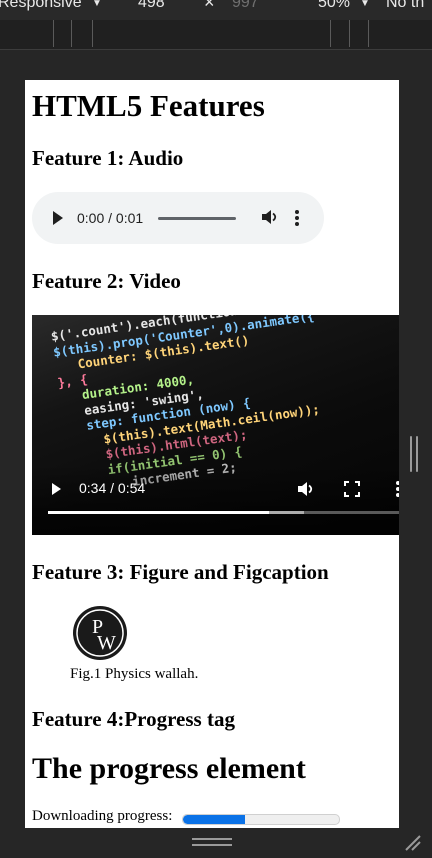 The height and width of the screenshot is (858, 432). What do you see at coordinates (245, 6) in the screenshot?
I see `viewport-height-input: 997` at bounding box center [245, 6].